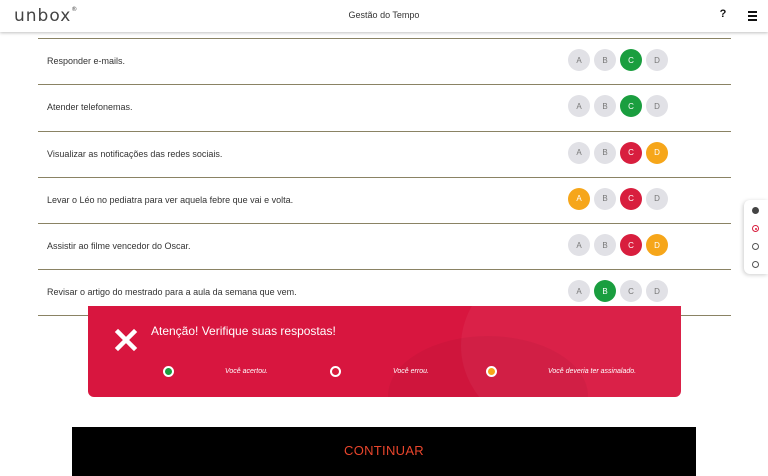 Image resolution: width=768 pixels, height=476 pixels. I want to click on alert-title: Atenção! Verifique suas respostas!, so click(243, 331).